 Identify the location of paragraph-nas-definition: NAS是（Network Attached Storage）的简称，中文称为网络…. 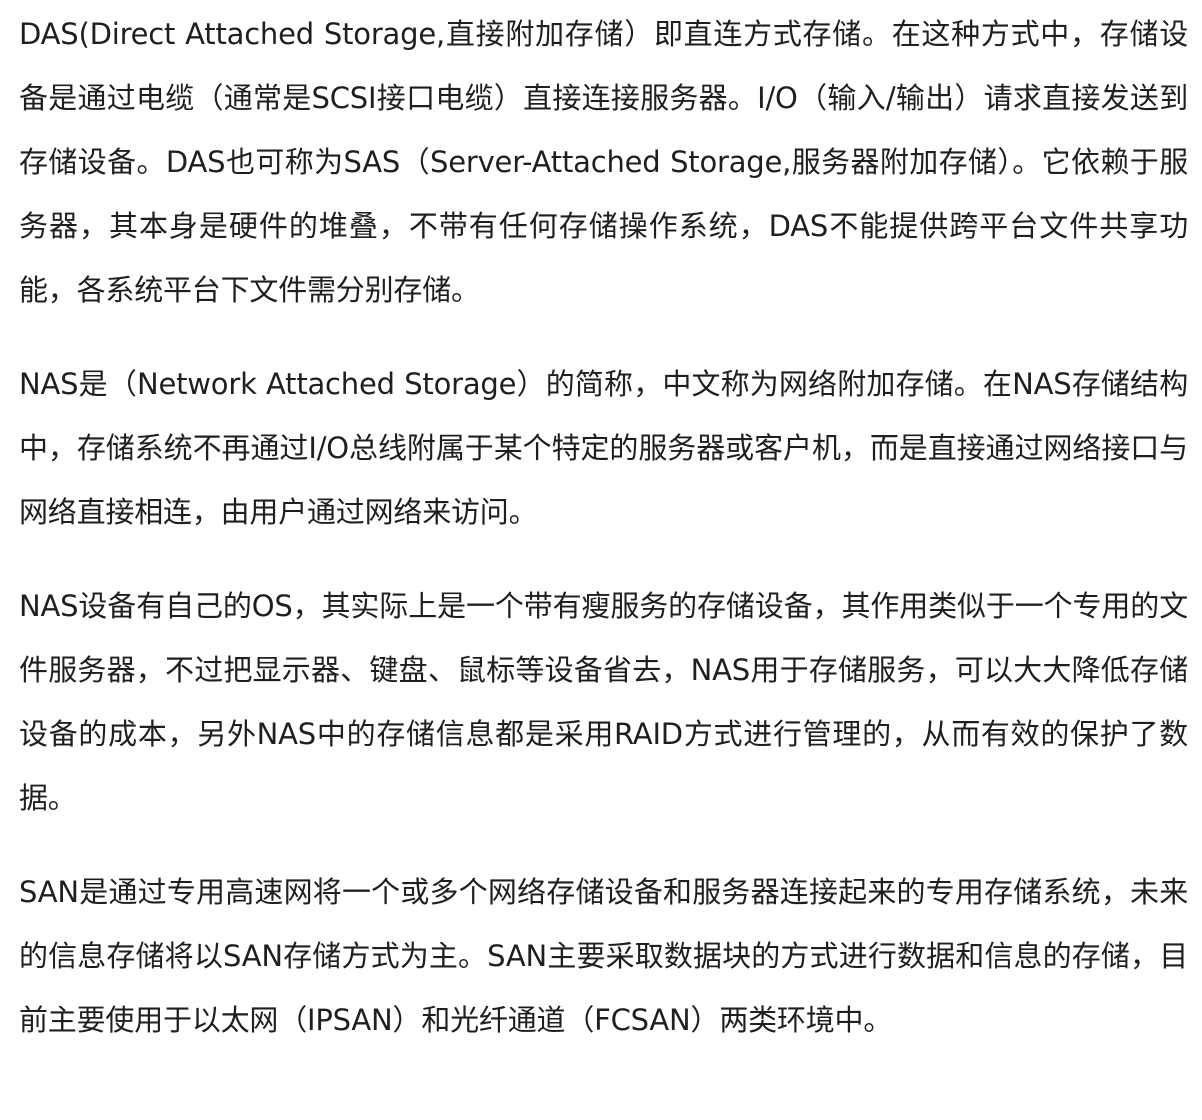
(603, 448).